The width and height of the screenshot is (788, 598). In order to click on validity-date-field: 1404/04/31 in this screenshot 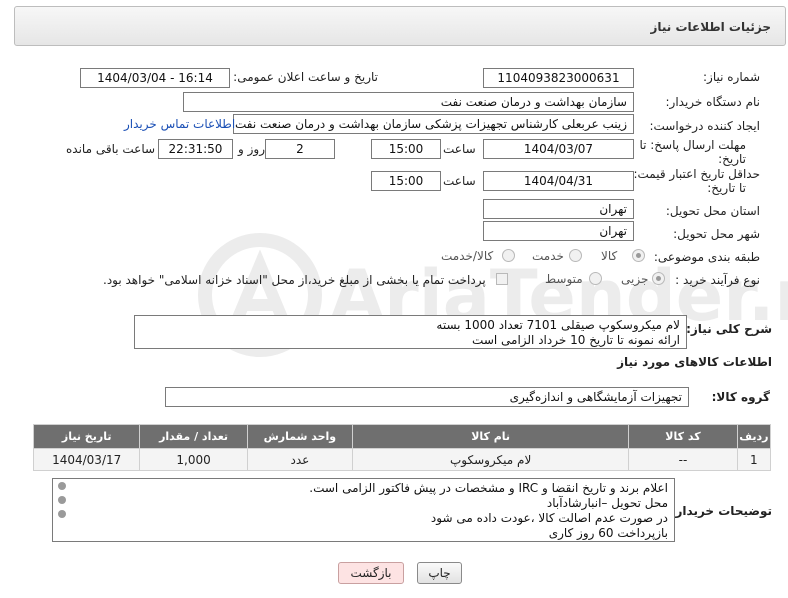, I will do `click(558, 181)`.